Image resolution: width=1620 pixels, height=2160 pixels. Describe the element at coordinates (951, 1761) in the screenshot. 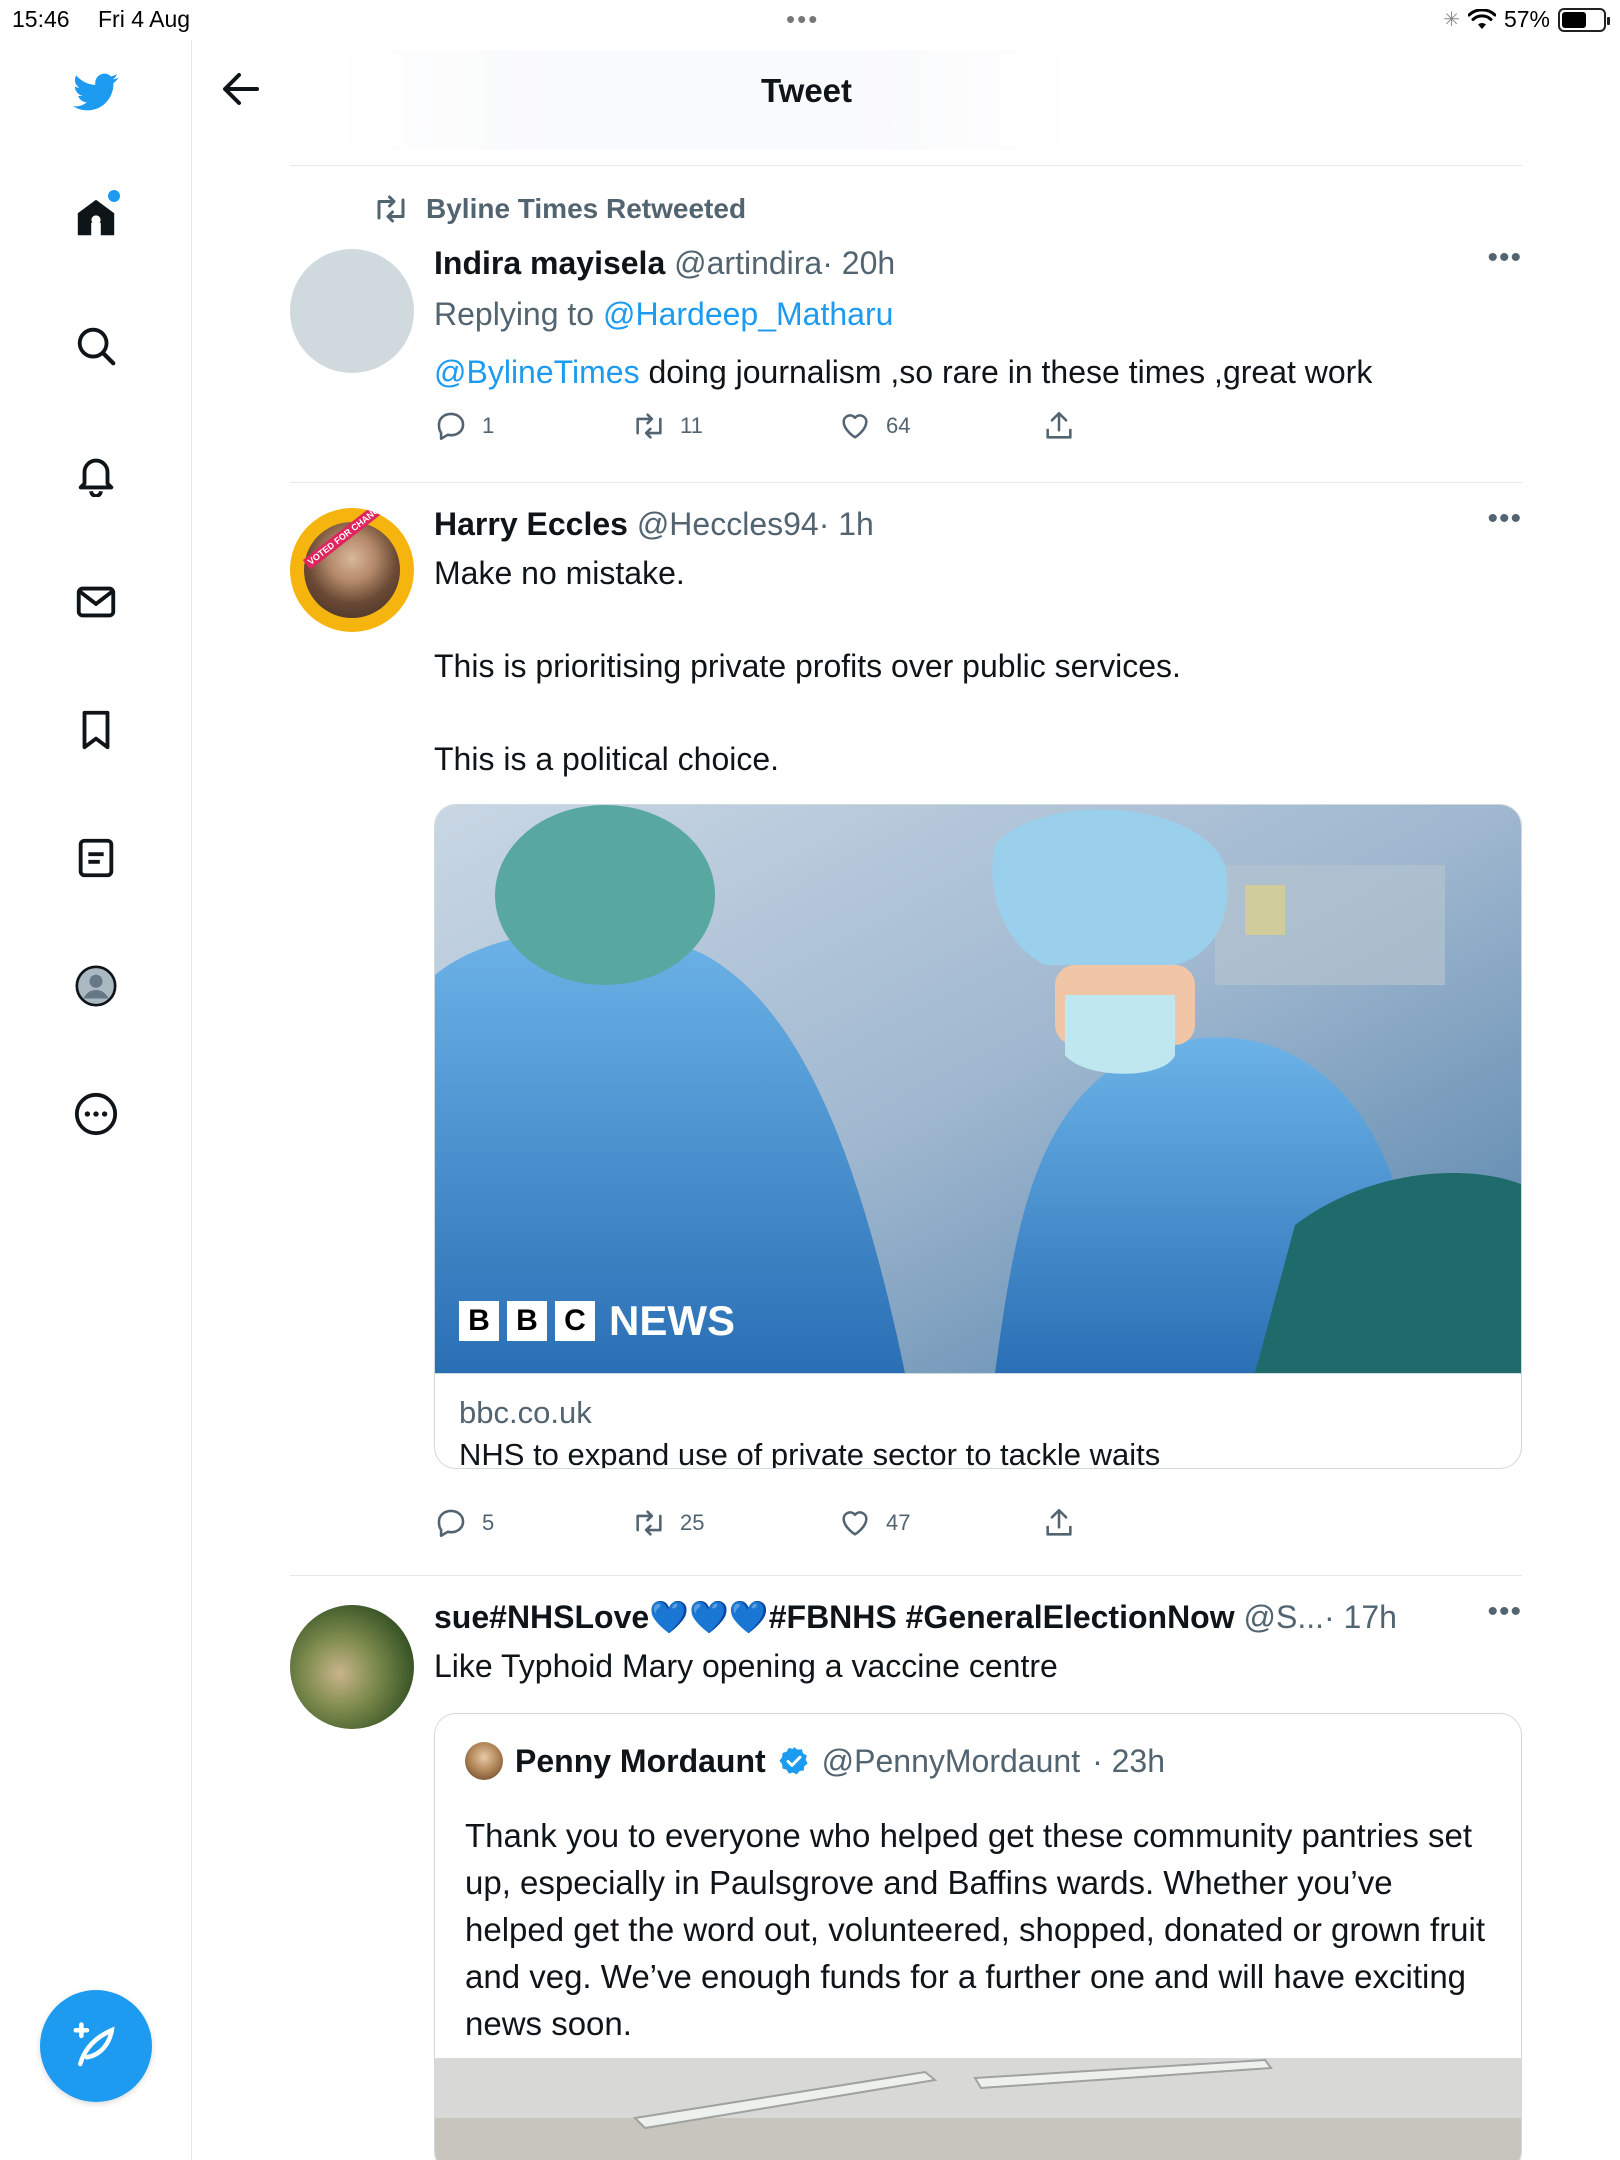

I see `quote-author-handle: @PennyMordaunt` at that location.